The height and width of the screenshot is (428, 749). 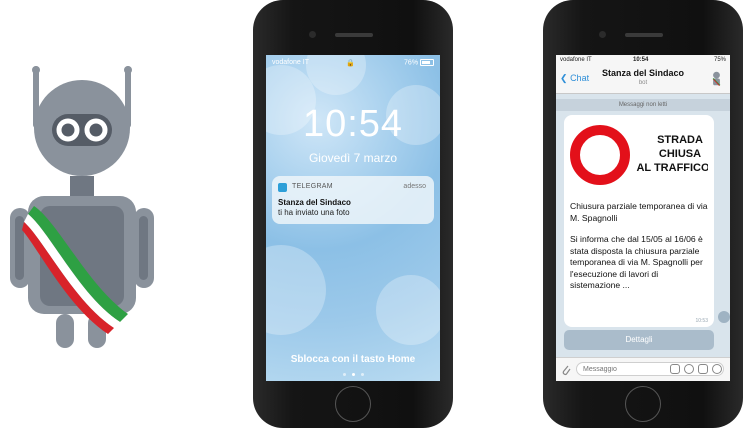 What do you see at coordinates (643, 73) in the screenshot?
I see `chat-title: Stanza del Sindaco` at bounding box center [643, 73].